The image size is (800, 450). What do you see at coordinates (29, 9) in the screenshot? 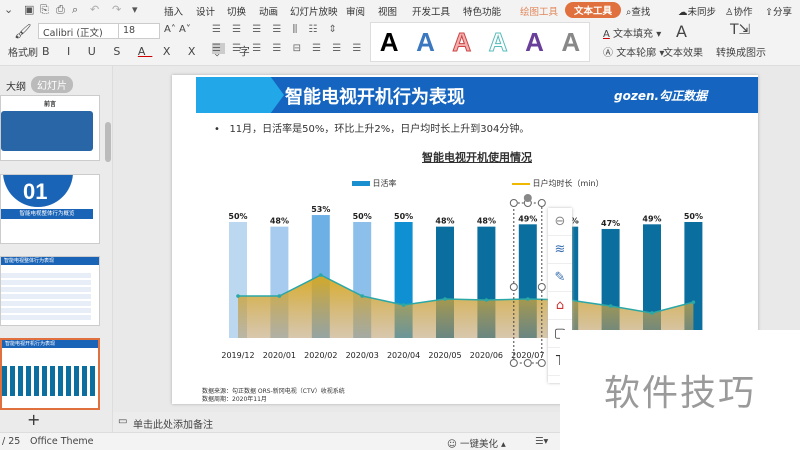
I see `save-icon: ▣` at bounding box center [29, 9].